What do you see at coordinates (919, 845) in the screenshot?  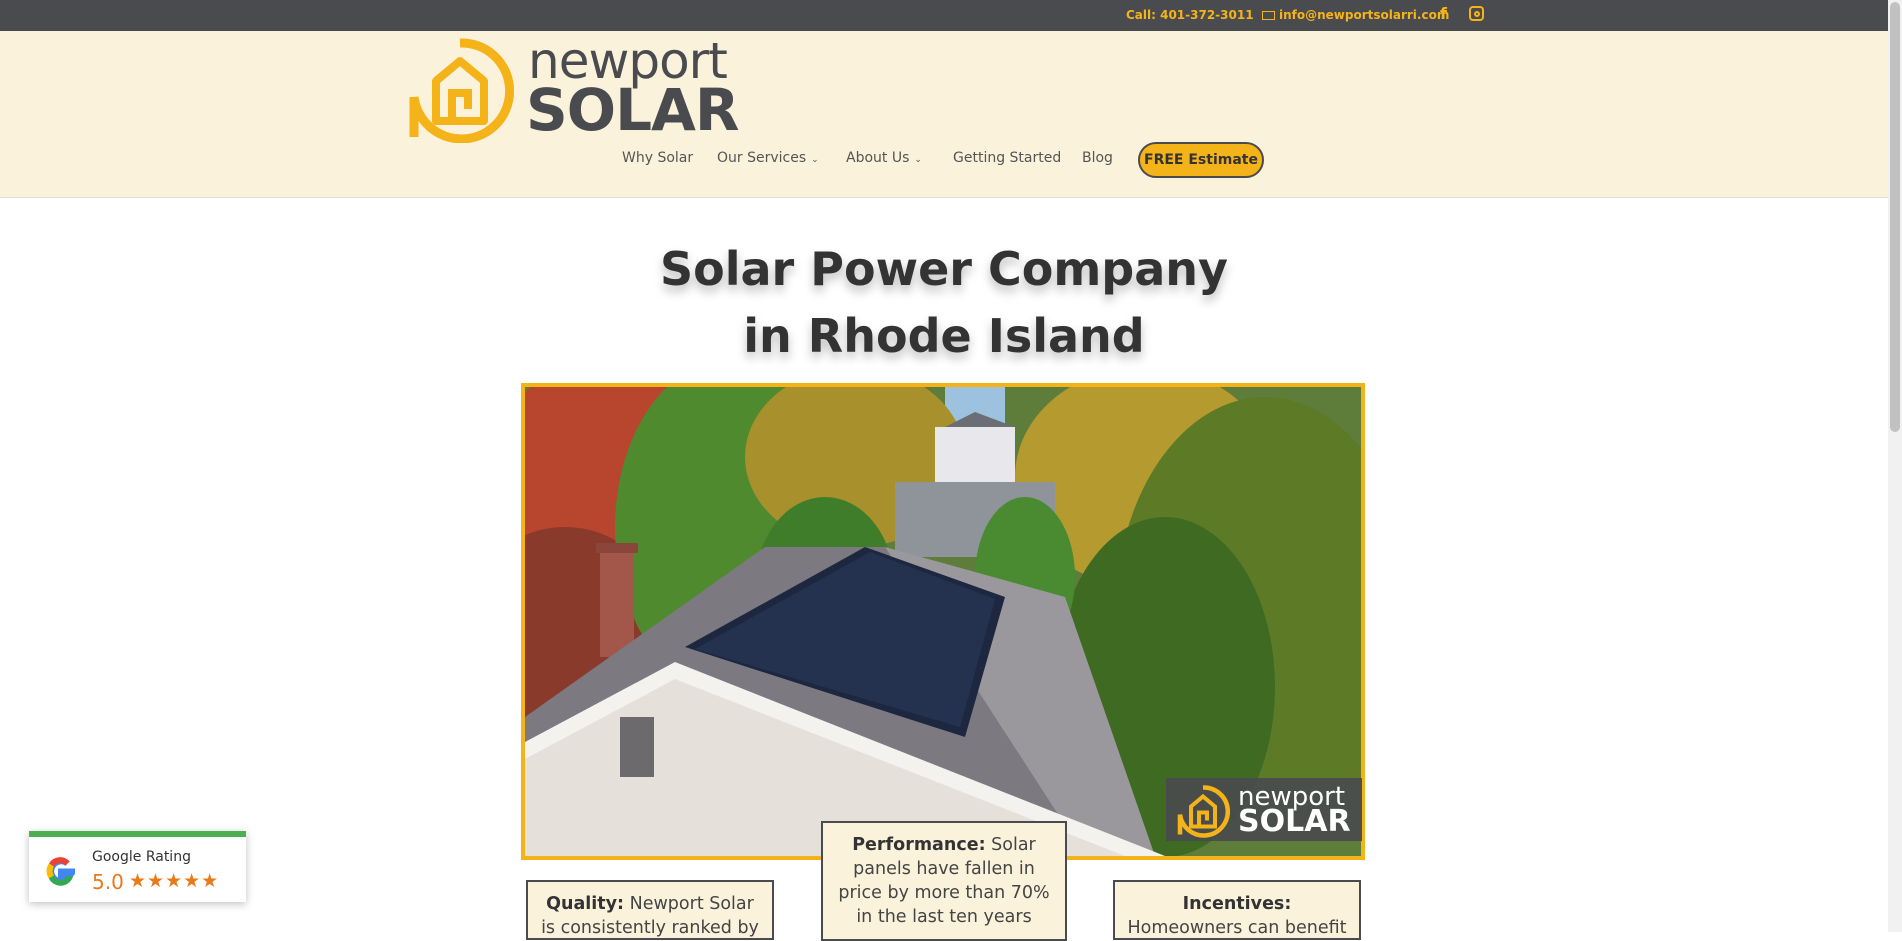 I see `card-label: Performance:` at bounding box center [919, 845].